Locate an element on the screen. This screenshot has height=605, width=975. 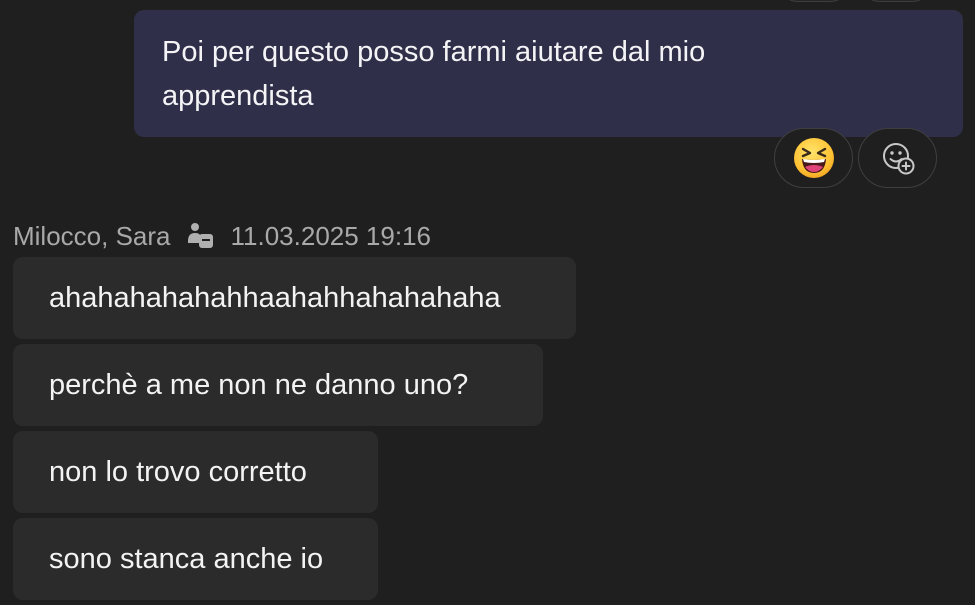
grinning-squinting-face-icon is located at coordinates (813, 158).